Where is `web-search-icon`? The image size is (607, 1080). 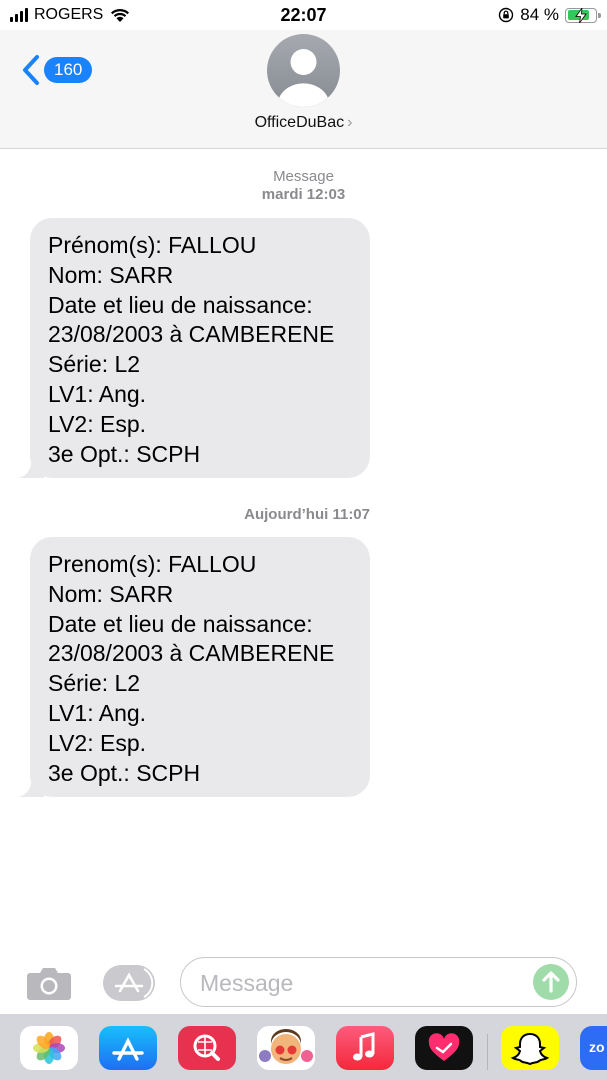 web-search-icon is located at coordinates (207, 1048).